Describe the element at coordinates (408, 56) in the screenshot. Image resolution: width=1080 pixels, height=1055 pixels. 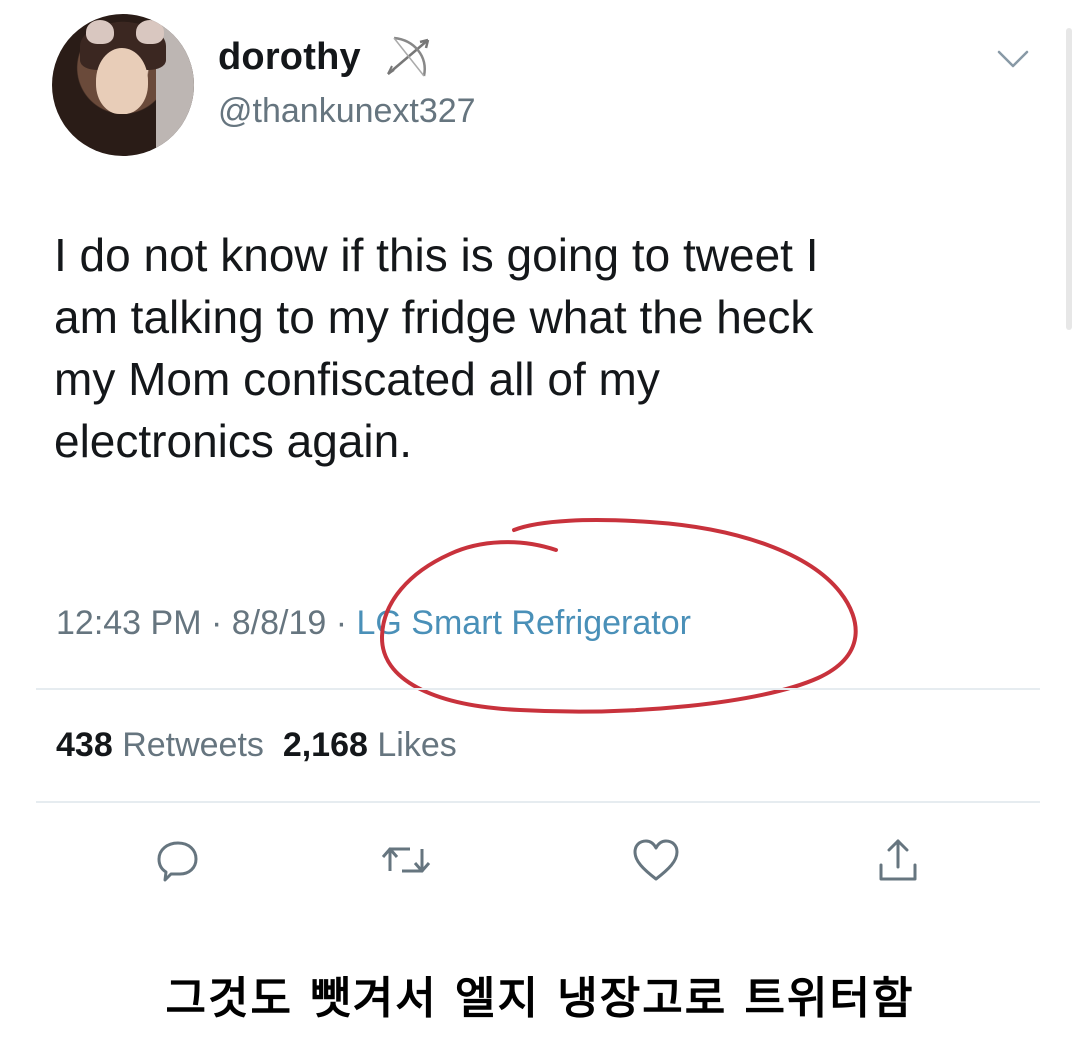
I see `bow-and-arrow-icon` at that location.